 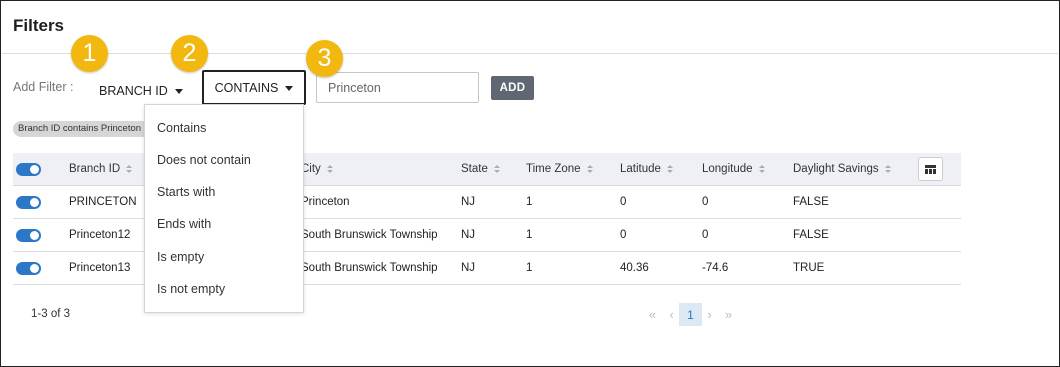 I want to click on filter-value-input, so click(x=397, y=87).